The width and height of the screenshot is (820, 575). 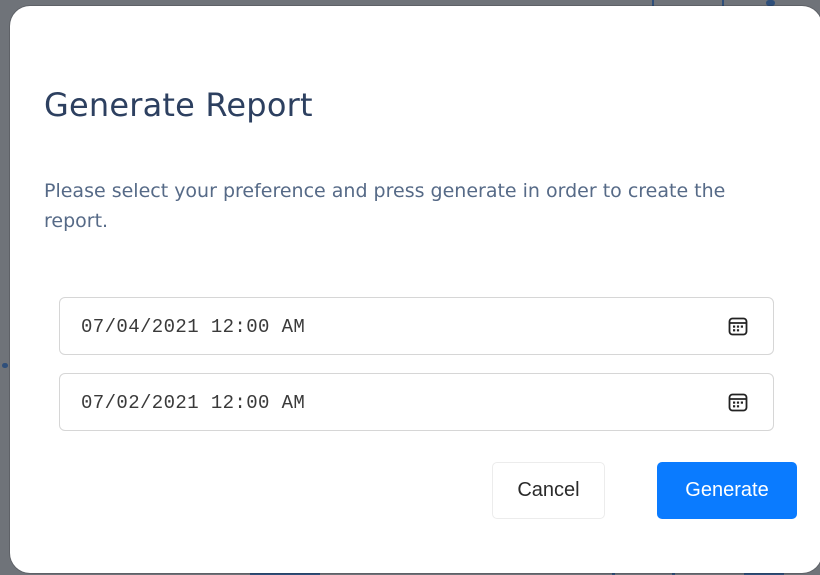 I want to click on dialog-title: Generate Report, so click(x=178, y=105).